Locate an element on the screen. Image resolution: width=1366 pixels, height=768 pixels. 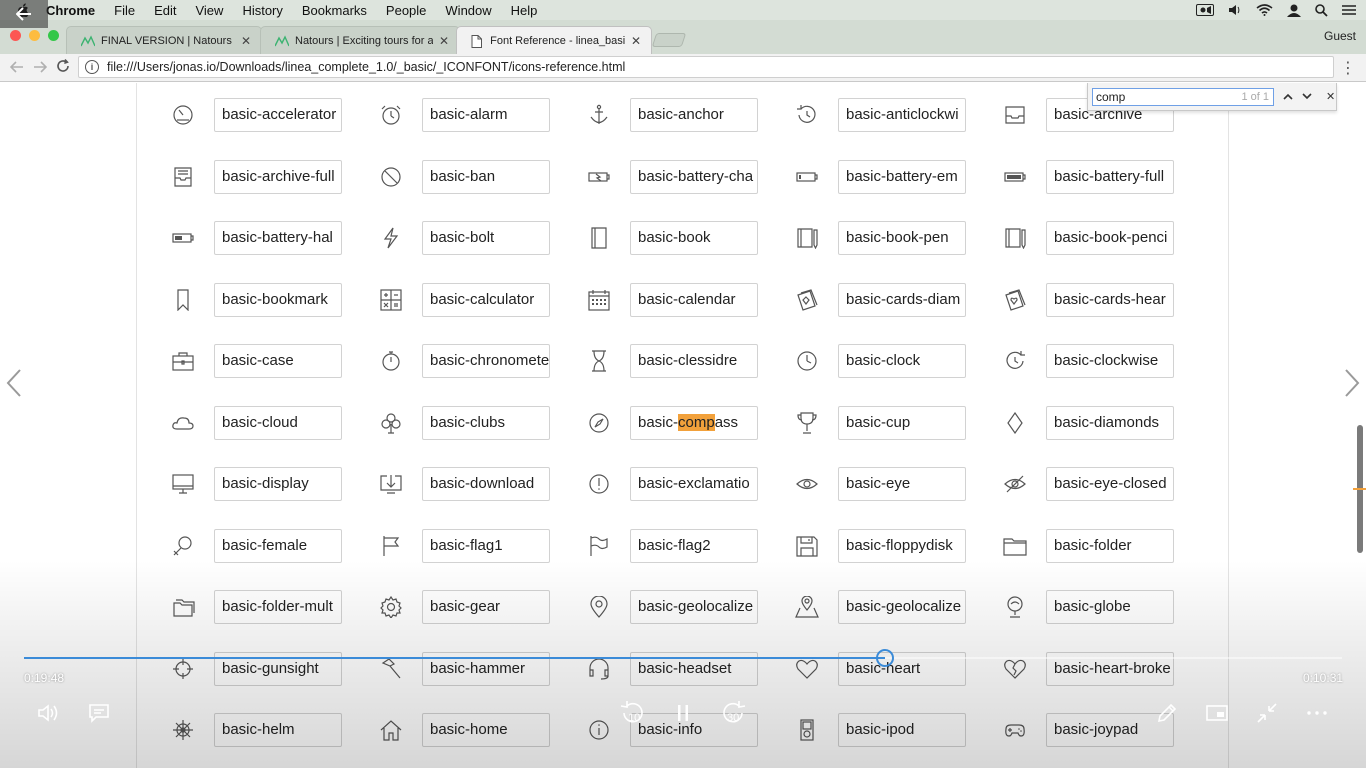
zoom-window-button is located at coordinates (53, 35).